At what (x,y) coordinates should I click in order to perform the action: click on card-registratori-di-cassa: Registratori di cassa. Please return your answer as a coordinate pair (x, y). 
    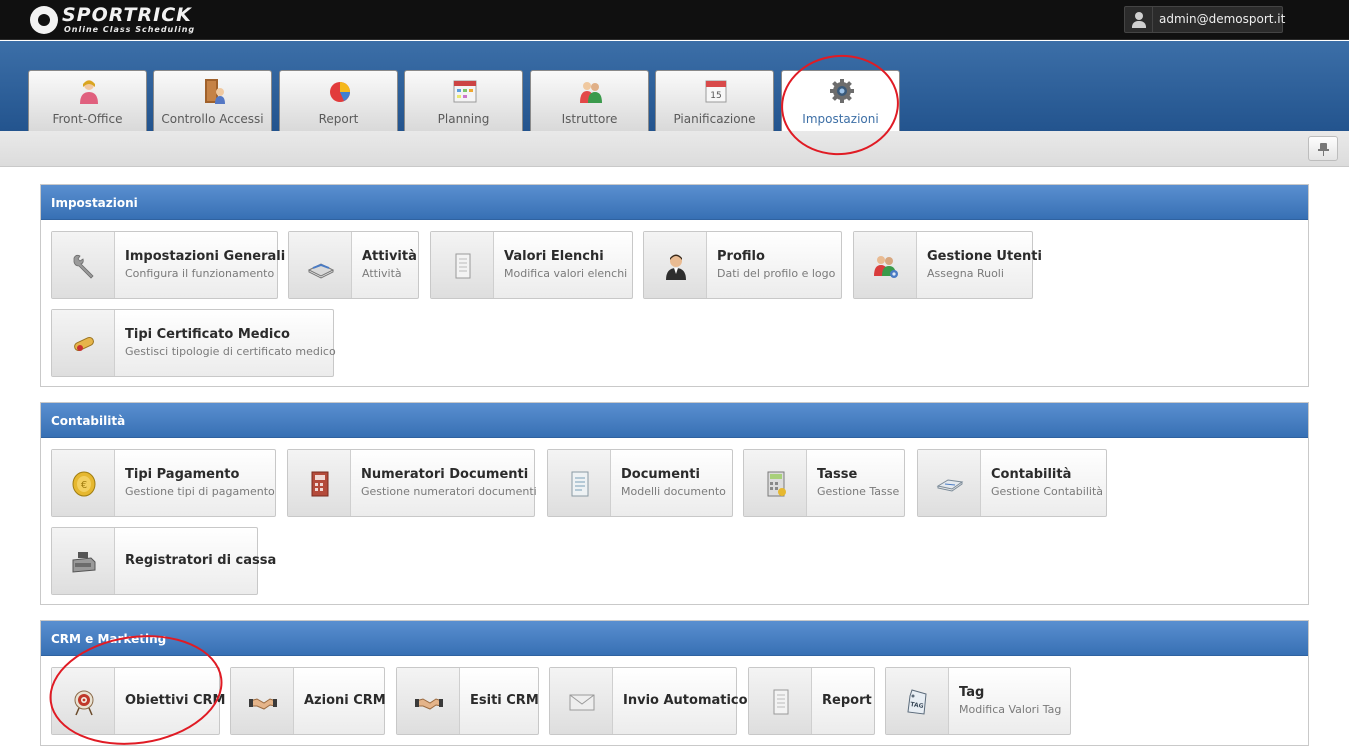
    Looking at the image, I should click on (163, 561).